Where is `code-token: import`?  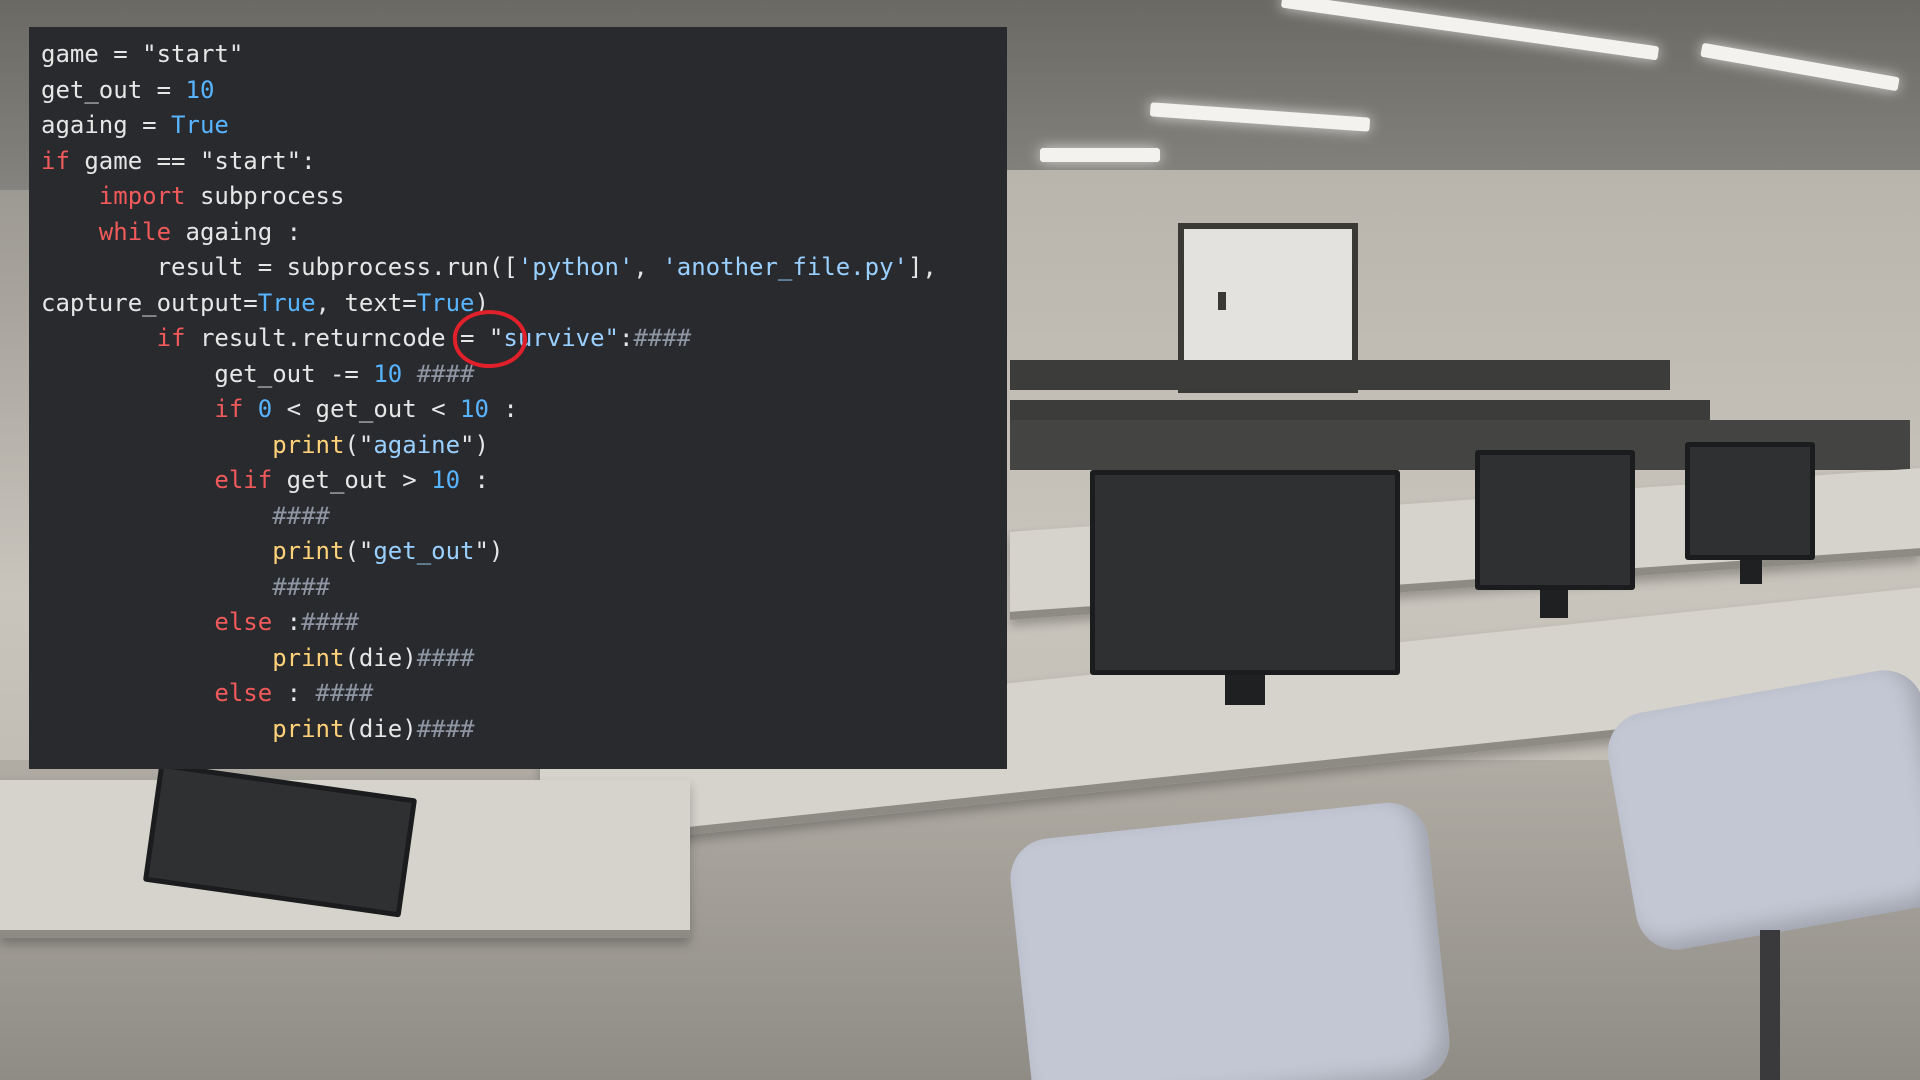
code-token: import is located at coordinates (142, 196).